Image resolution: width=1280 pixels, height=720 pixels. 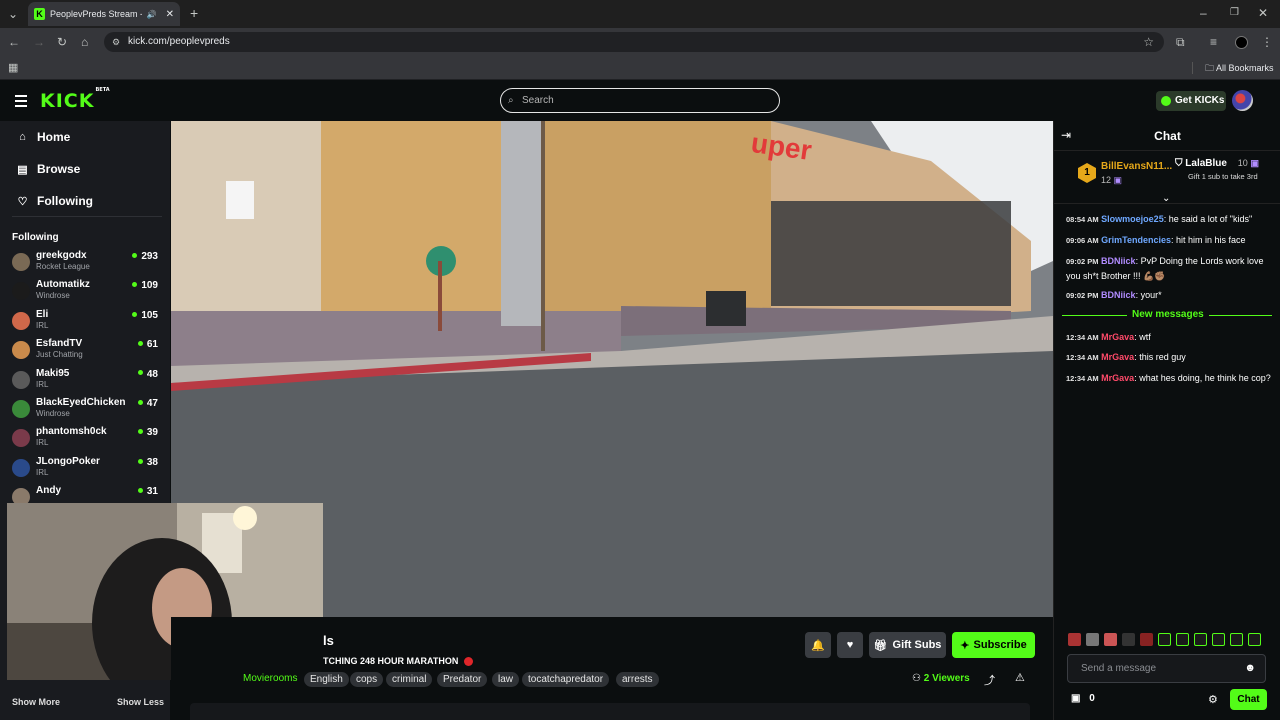 I want to click on follow-heart-button: ♥, so click(x=850, y=645).